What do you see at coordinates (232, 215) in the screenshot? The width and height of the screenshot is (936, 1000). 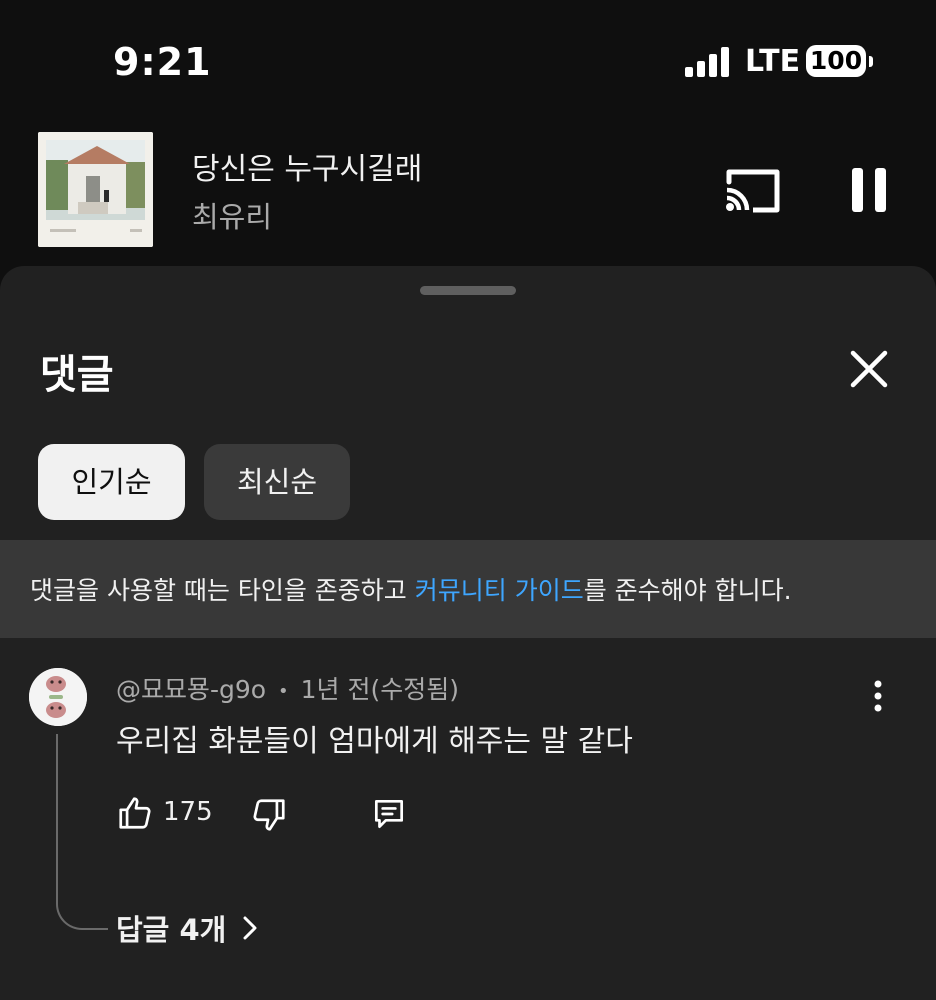 I see `song-artist: 최유리` at bounding box center [232, 215].